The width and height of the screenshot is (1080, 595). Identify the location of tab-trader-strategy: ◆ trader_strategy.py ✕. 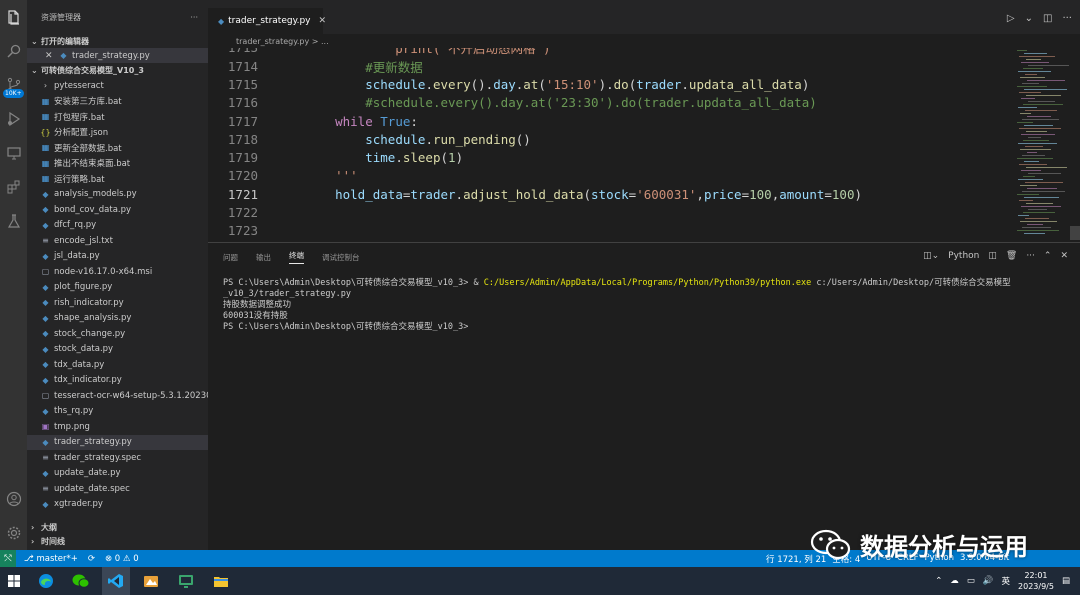
(267, 21).